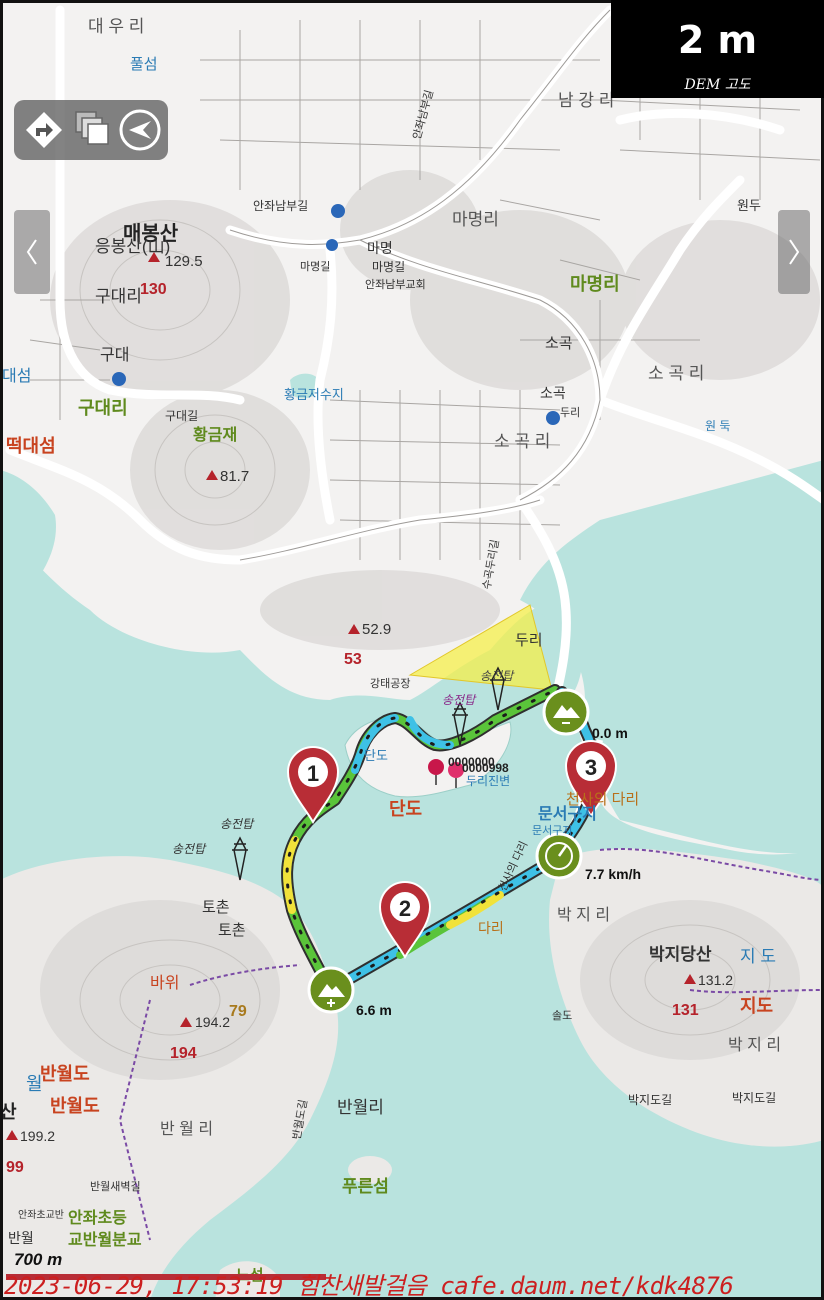  What do you see at coordinates (591, 767) in the screenshot?
I see `waypoint-3-label: 3` at bounding box center [591, 767].